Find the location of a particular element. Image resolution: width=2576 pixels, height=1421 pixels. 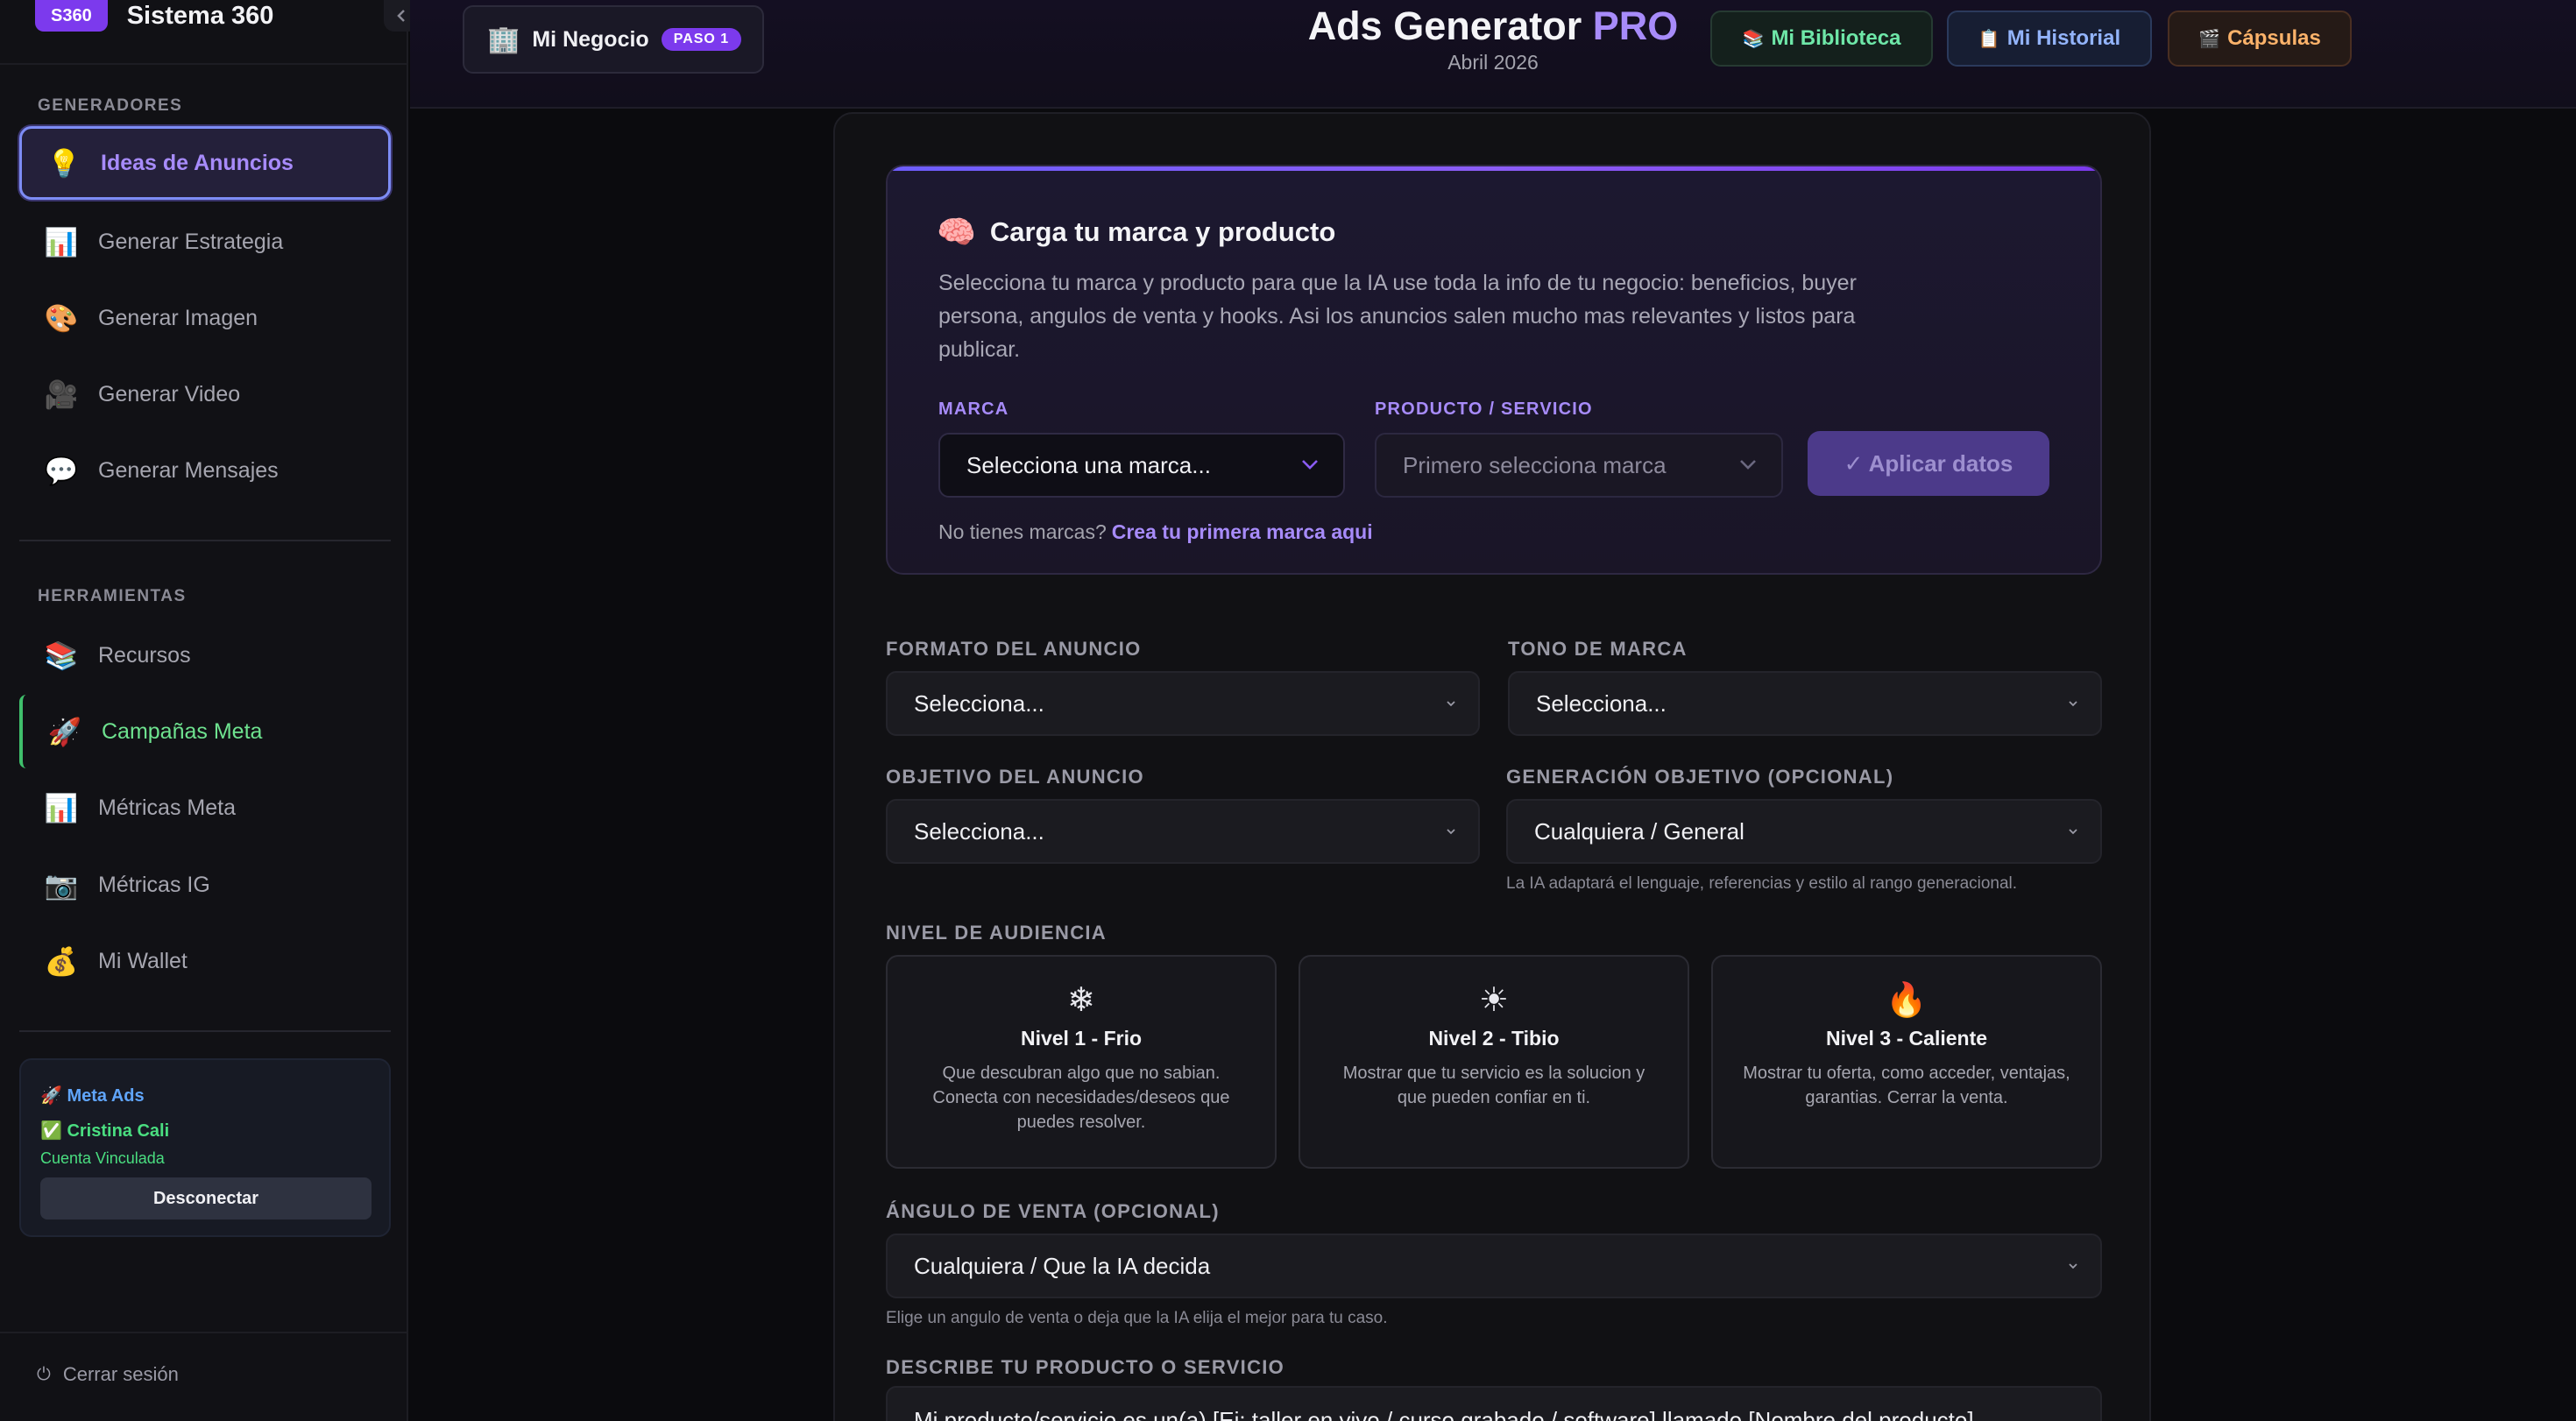

sidebar-item-generar-mensajes: 💬 Generar Mensajes is located at coordinates (205, 470).